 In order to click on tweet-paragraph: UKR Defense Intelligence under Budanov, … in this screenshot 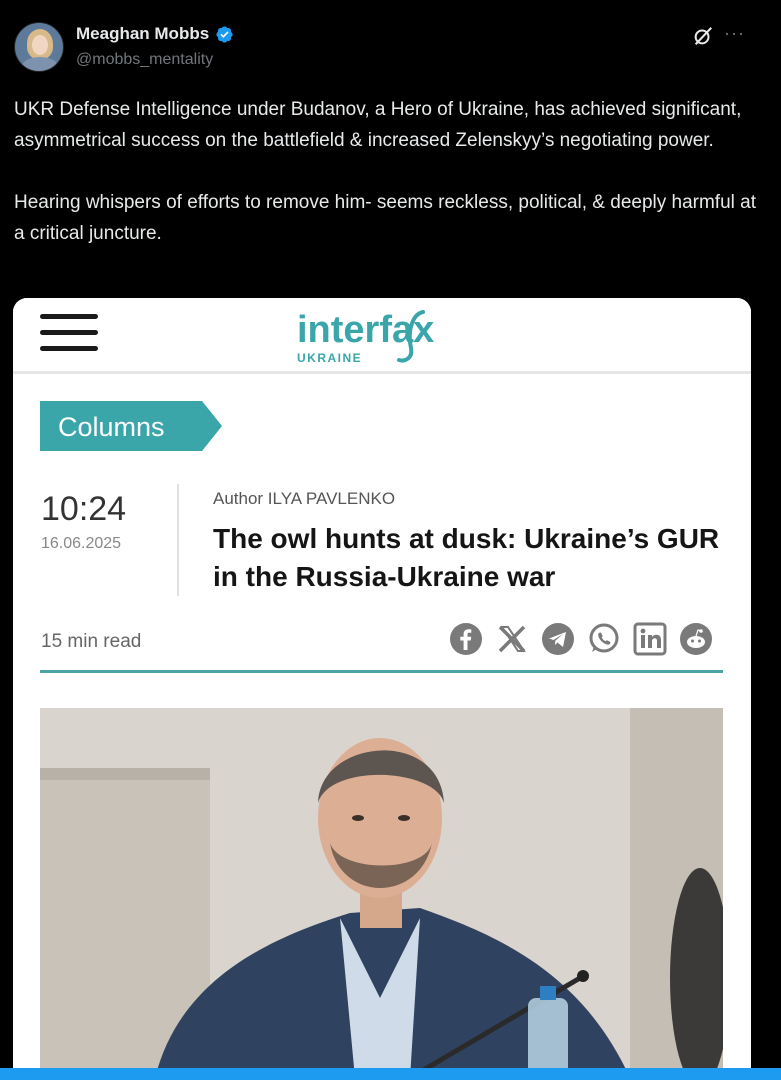, I will do `click(378, 125)`.